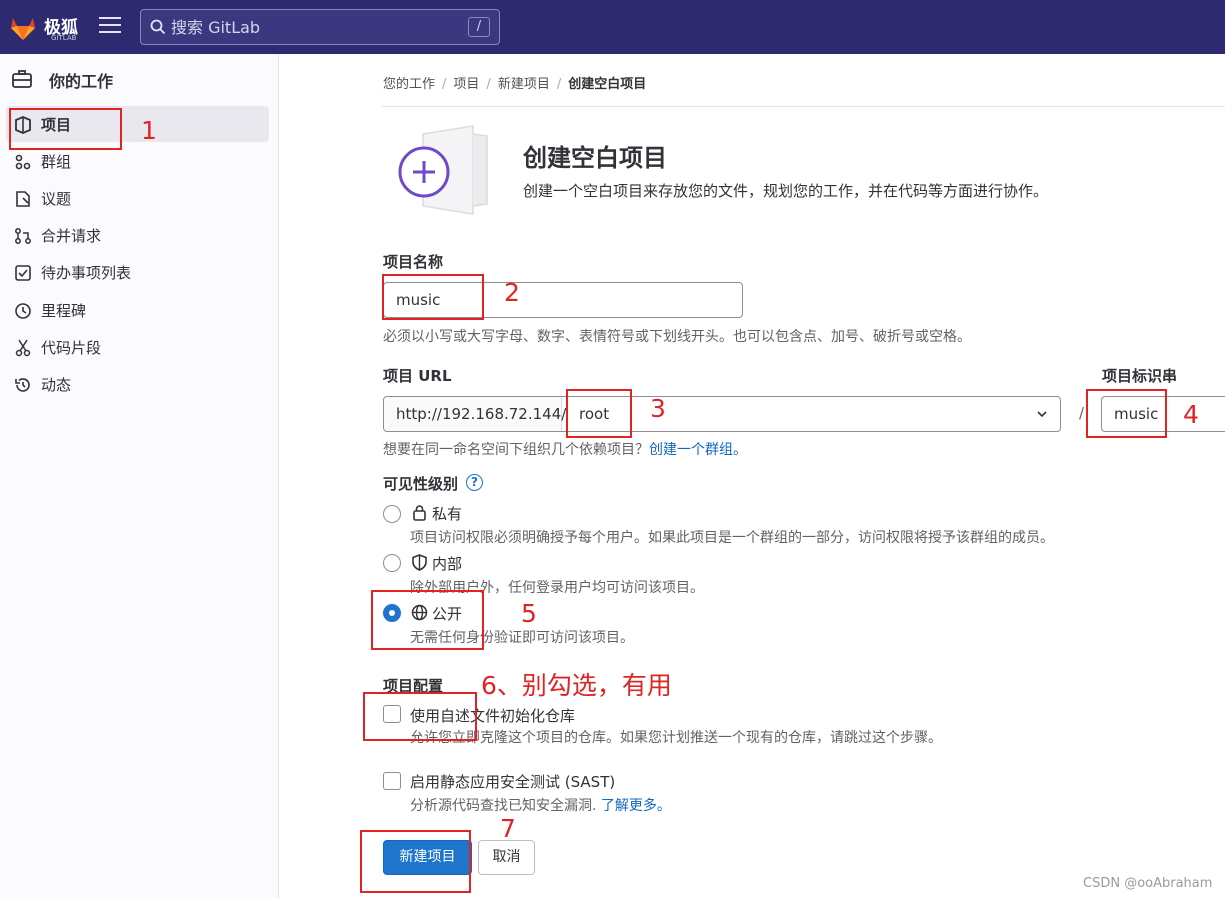  Describe the element at coordinates (137, 235) in the screenshot. I see `sidebar-item-merge-requests: 合并请求` at that location.